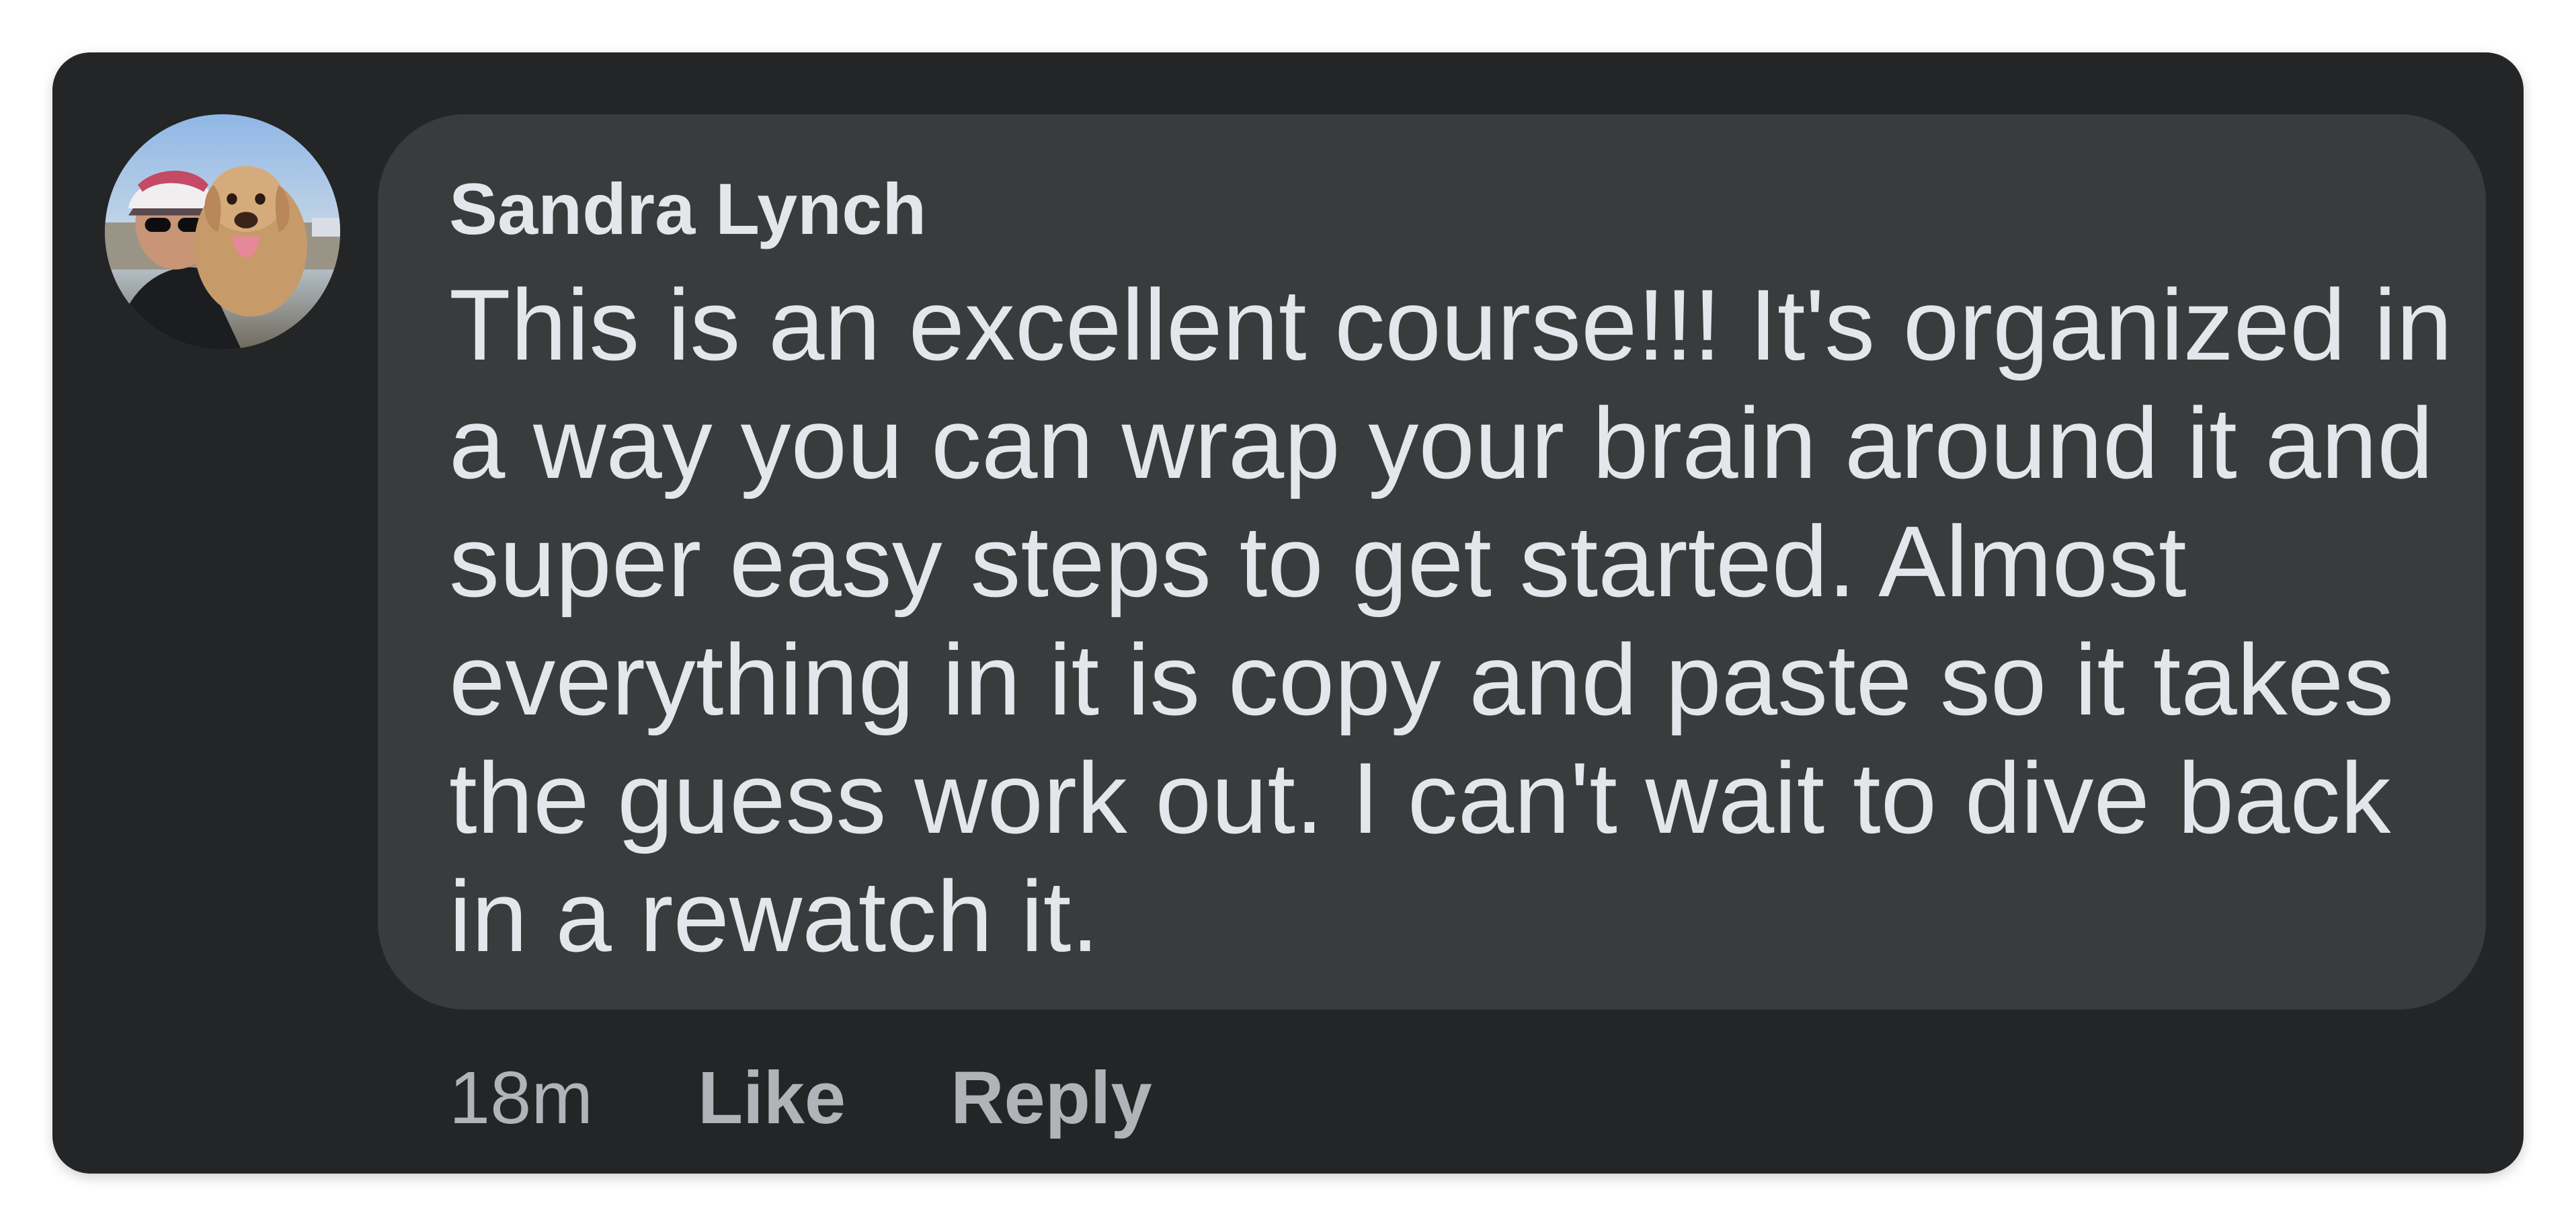 The image size is (2576, 1226). What do you see at coordinates (853, 1097) in the screenshot?
I see `comment-actions: 18m Like Reply` at bounding box center [853, 1097].